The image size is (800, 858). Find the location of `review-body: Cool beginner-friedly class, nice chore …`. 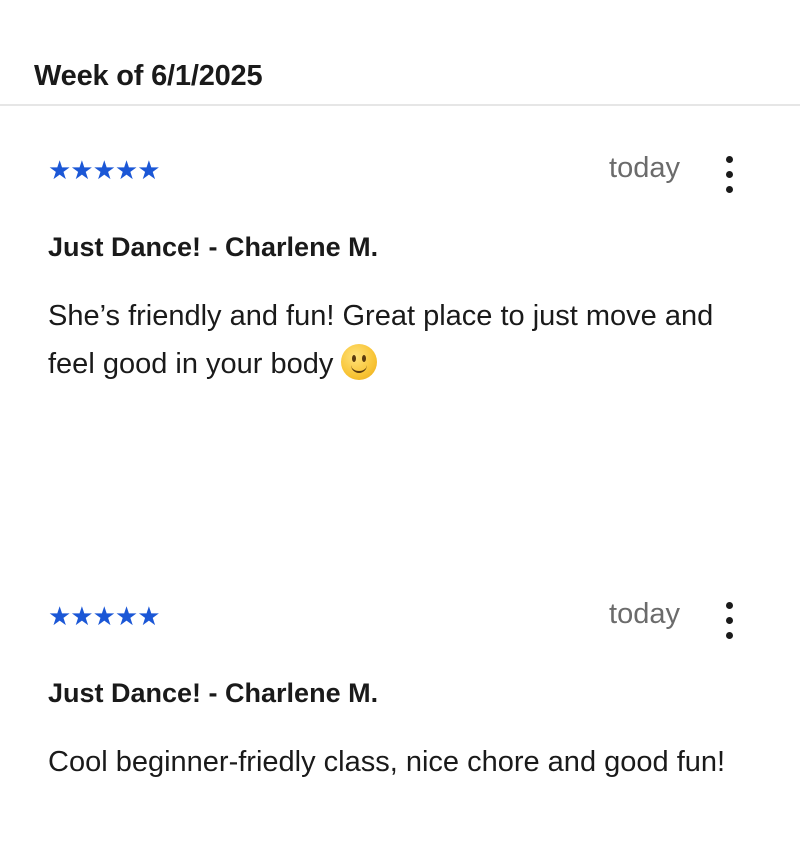

review-body: Cool beginner-friedly class, nice chore … is located at coordinates (398, 762).